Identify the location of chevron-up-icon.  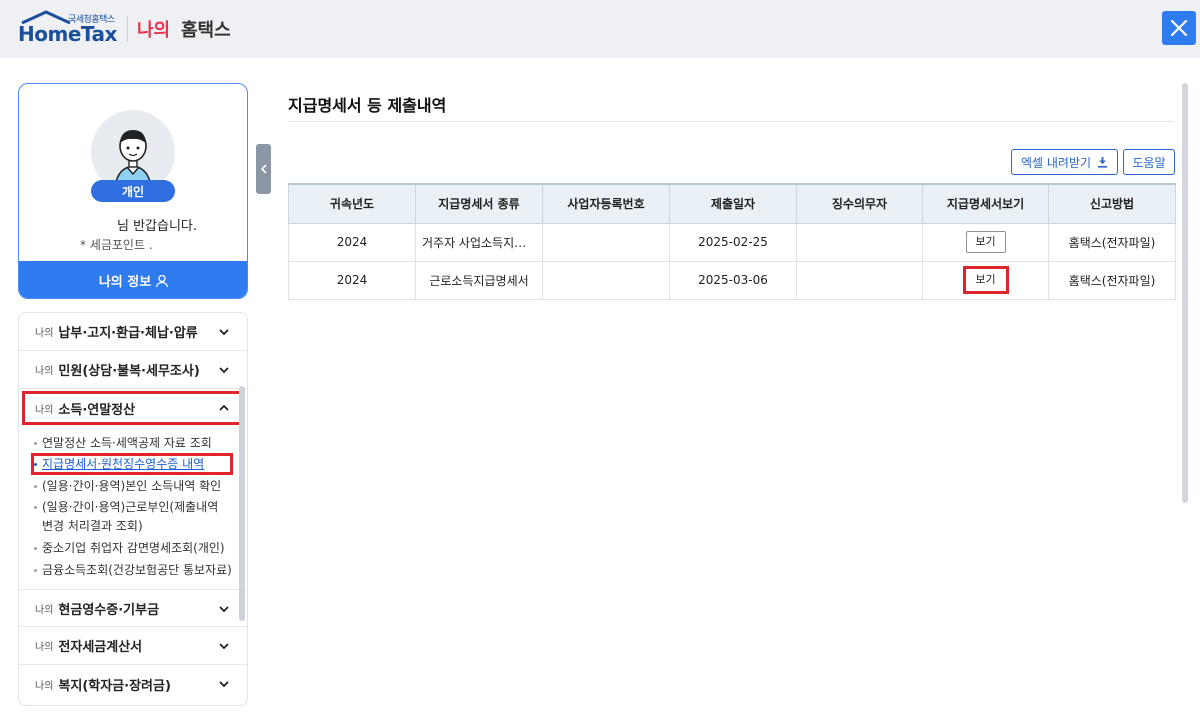
(224, 407).